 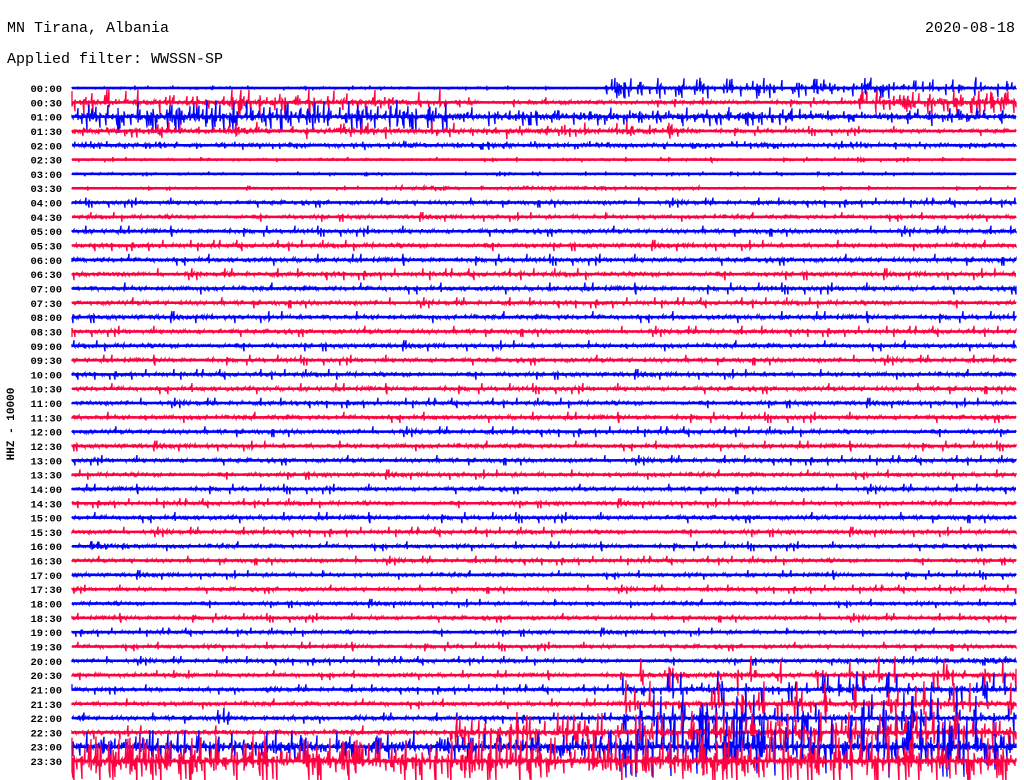 I want to click on row-time-label: 03:30, so click(x=46, y=190).